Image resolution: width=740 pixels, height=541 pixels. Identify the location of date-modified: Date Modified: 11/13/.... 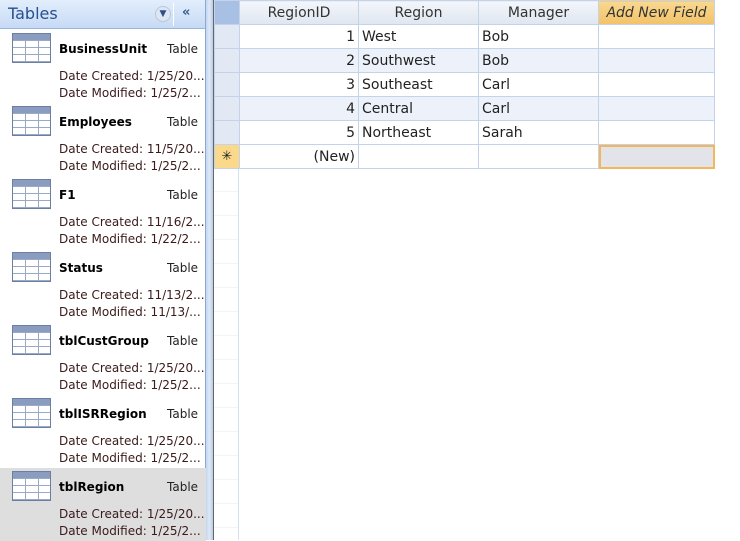
(130, 312).